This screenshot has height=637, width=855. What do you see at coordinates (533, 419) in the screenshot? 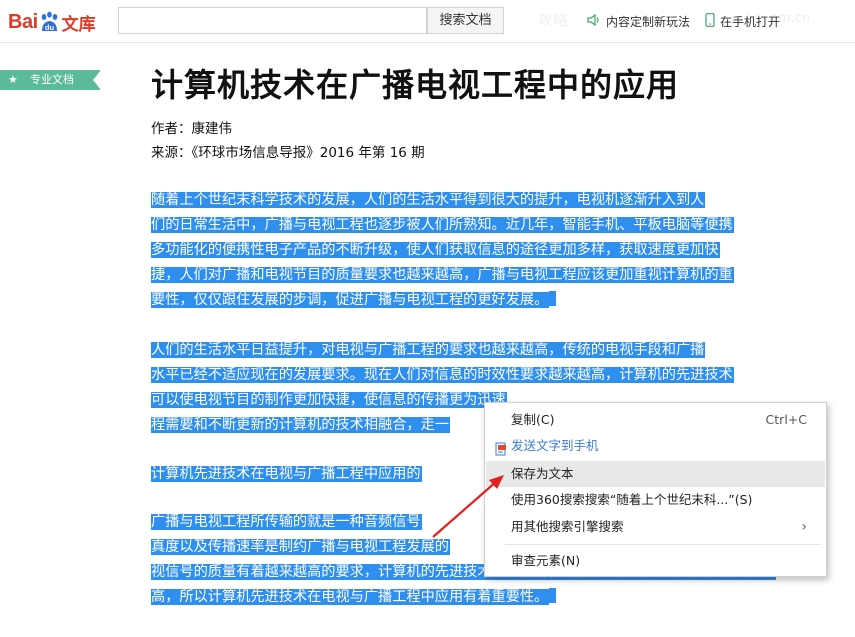
I see `menu-item-label: 复制(C)` at bounding box center [533, 419].